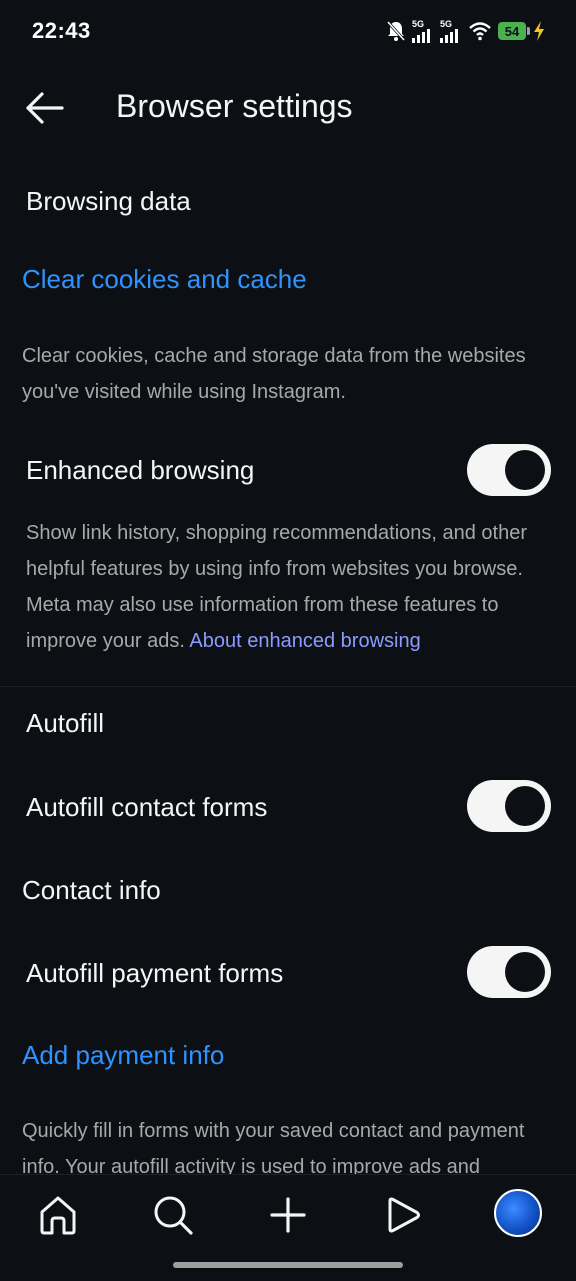 The image size is (576, 1281). I want to click on autofill-contact-forms-toggle, so click(509, 806).